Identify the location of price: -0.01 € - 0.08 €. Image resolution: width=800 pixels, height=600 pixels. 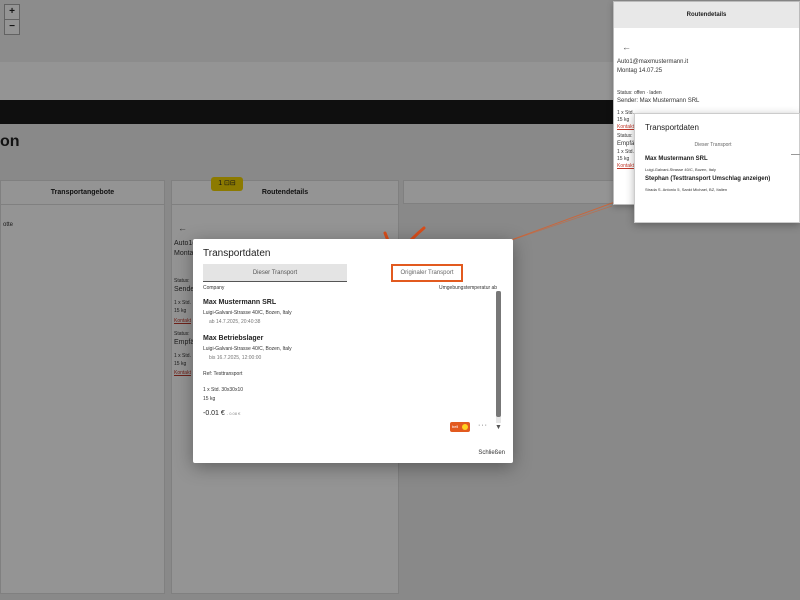
(351, 413).